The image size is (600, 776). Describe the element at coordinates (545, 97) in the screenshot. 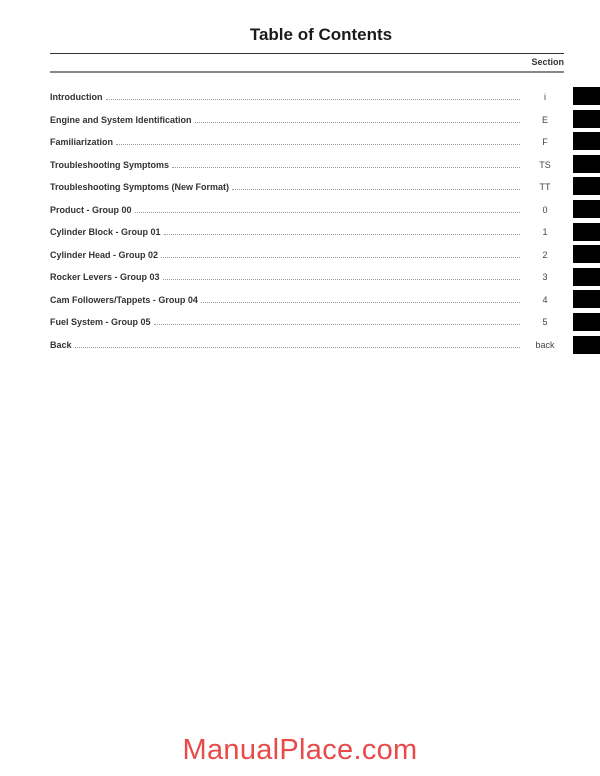

I see `toc-entry-section: i` at that location.